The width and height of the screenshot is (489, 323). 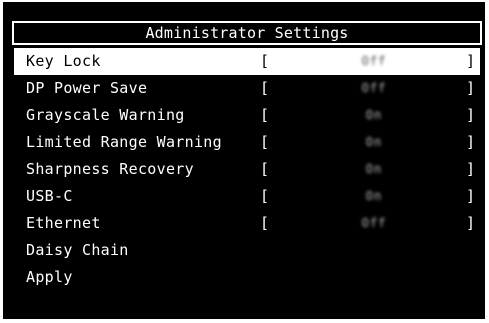 I want to click on menu-item-label: Limited Range Warning, so click(x=124, y=142).